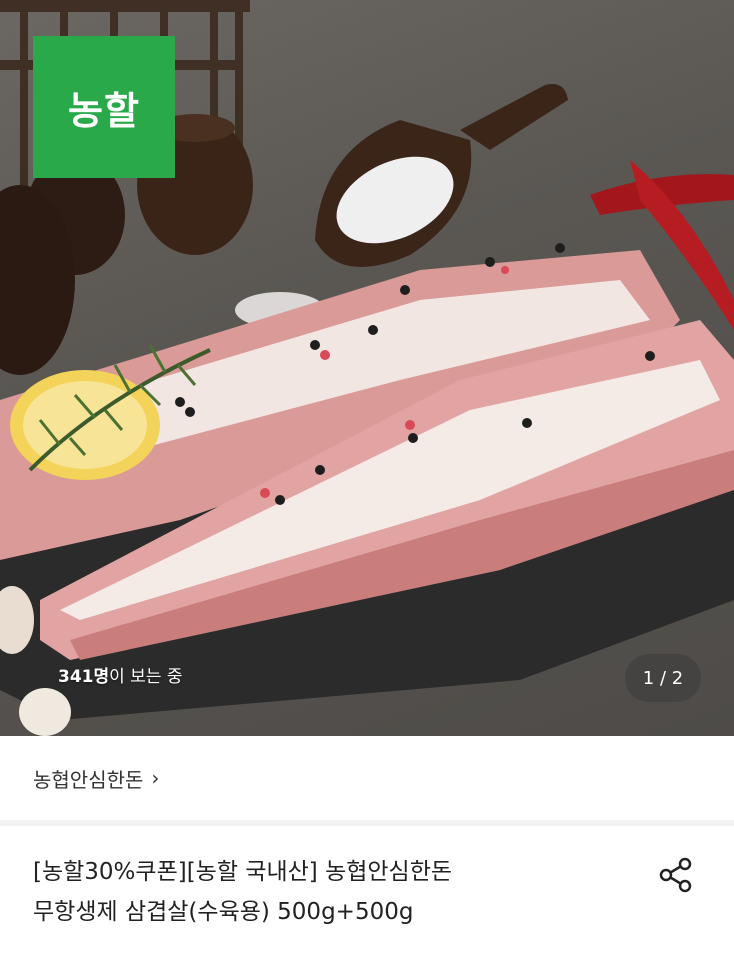 Image resolution: width=734 pixels, height=960 pixels. I want to click on share-button, so click(676, 875).